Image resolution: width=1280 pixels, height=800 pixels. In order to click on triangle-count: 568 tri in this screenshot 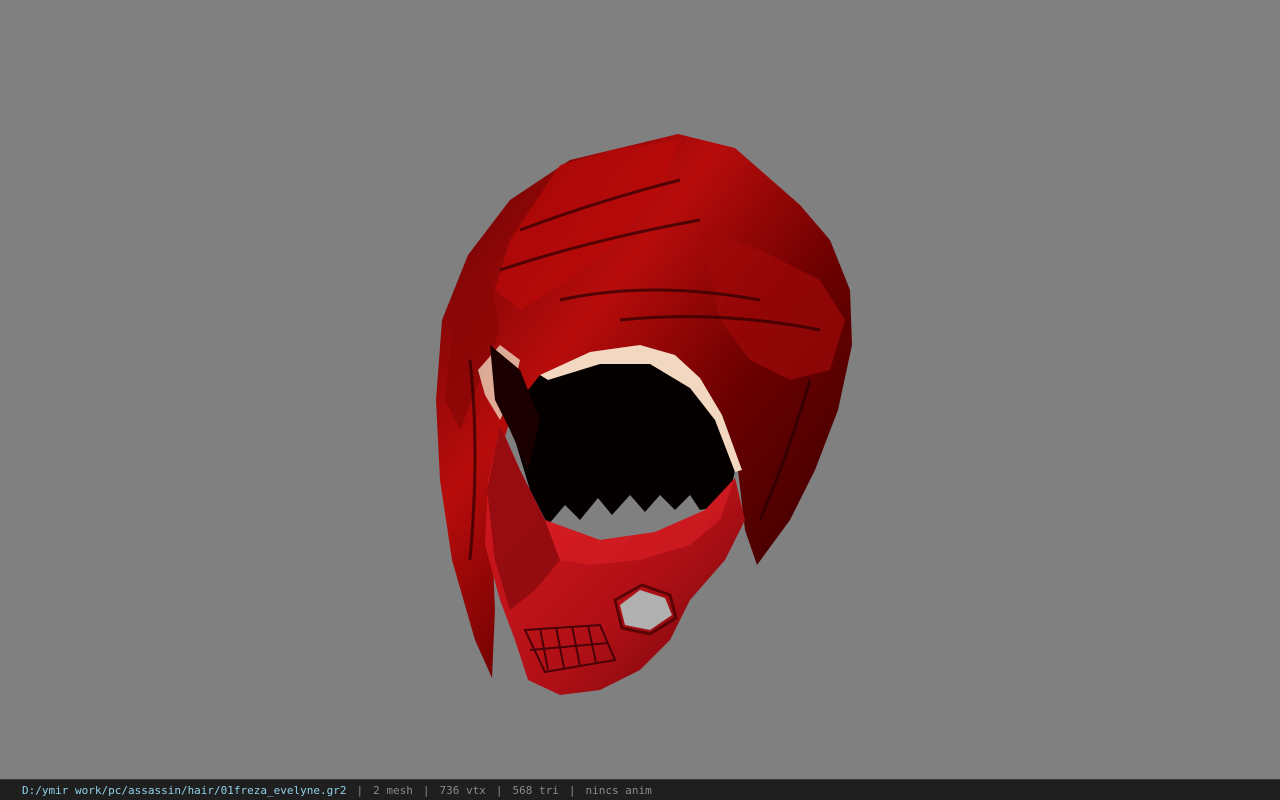, I will do `click(535, 790)`.